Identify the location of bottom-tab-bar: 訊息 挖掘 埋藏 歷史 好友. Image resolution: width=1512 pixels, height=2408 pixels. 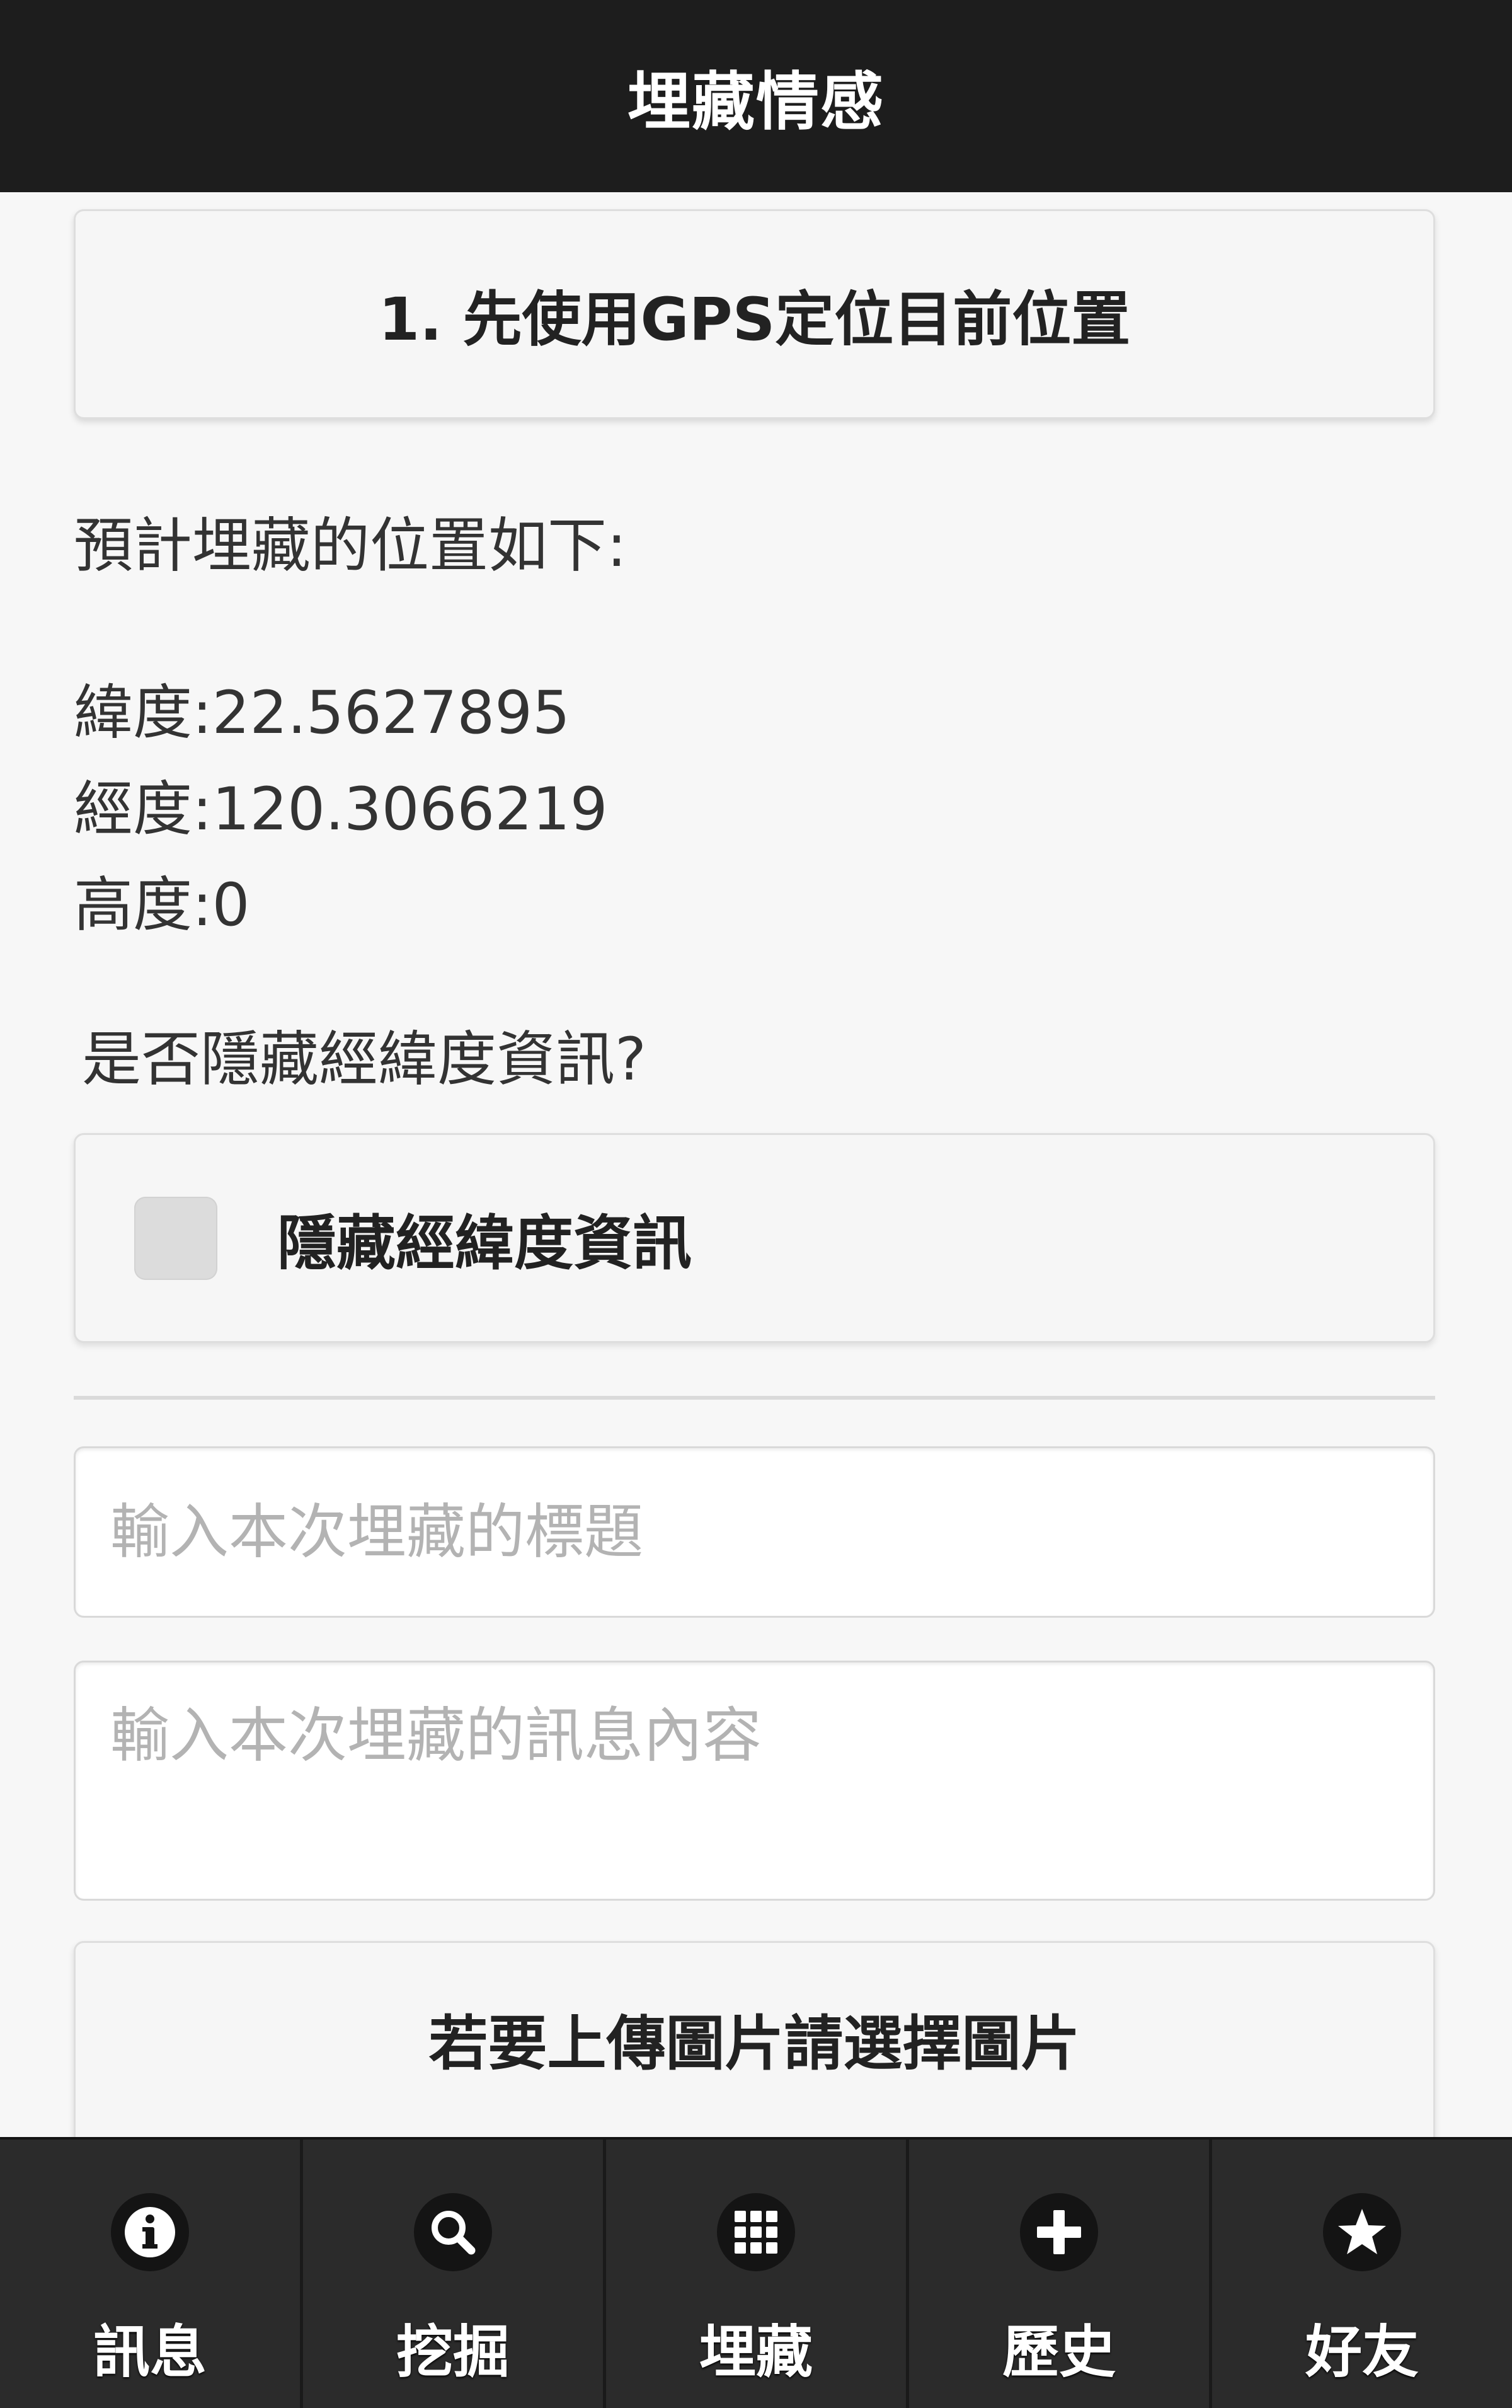
(756, 2272).